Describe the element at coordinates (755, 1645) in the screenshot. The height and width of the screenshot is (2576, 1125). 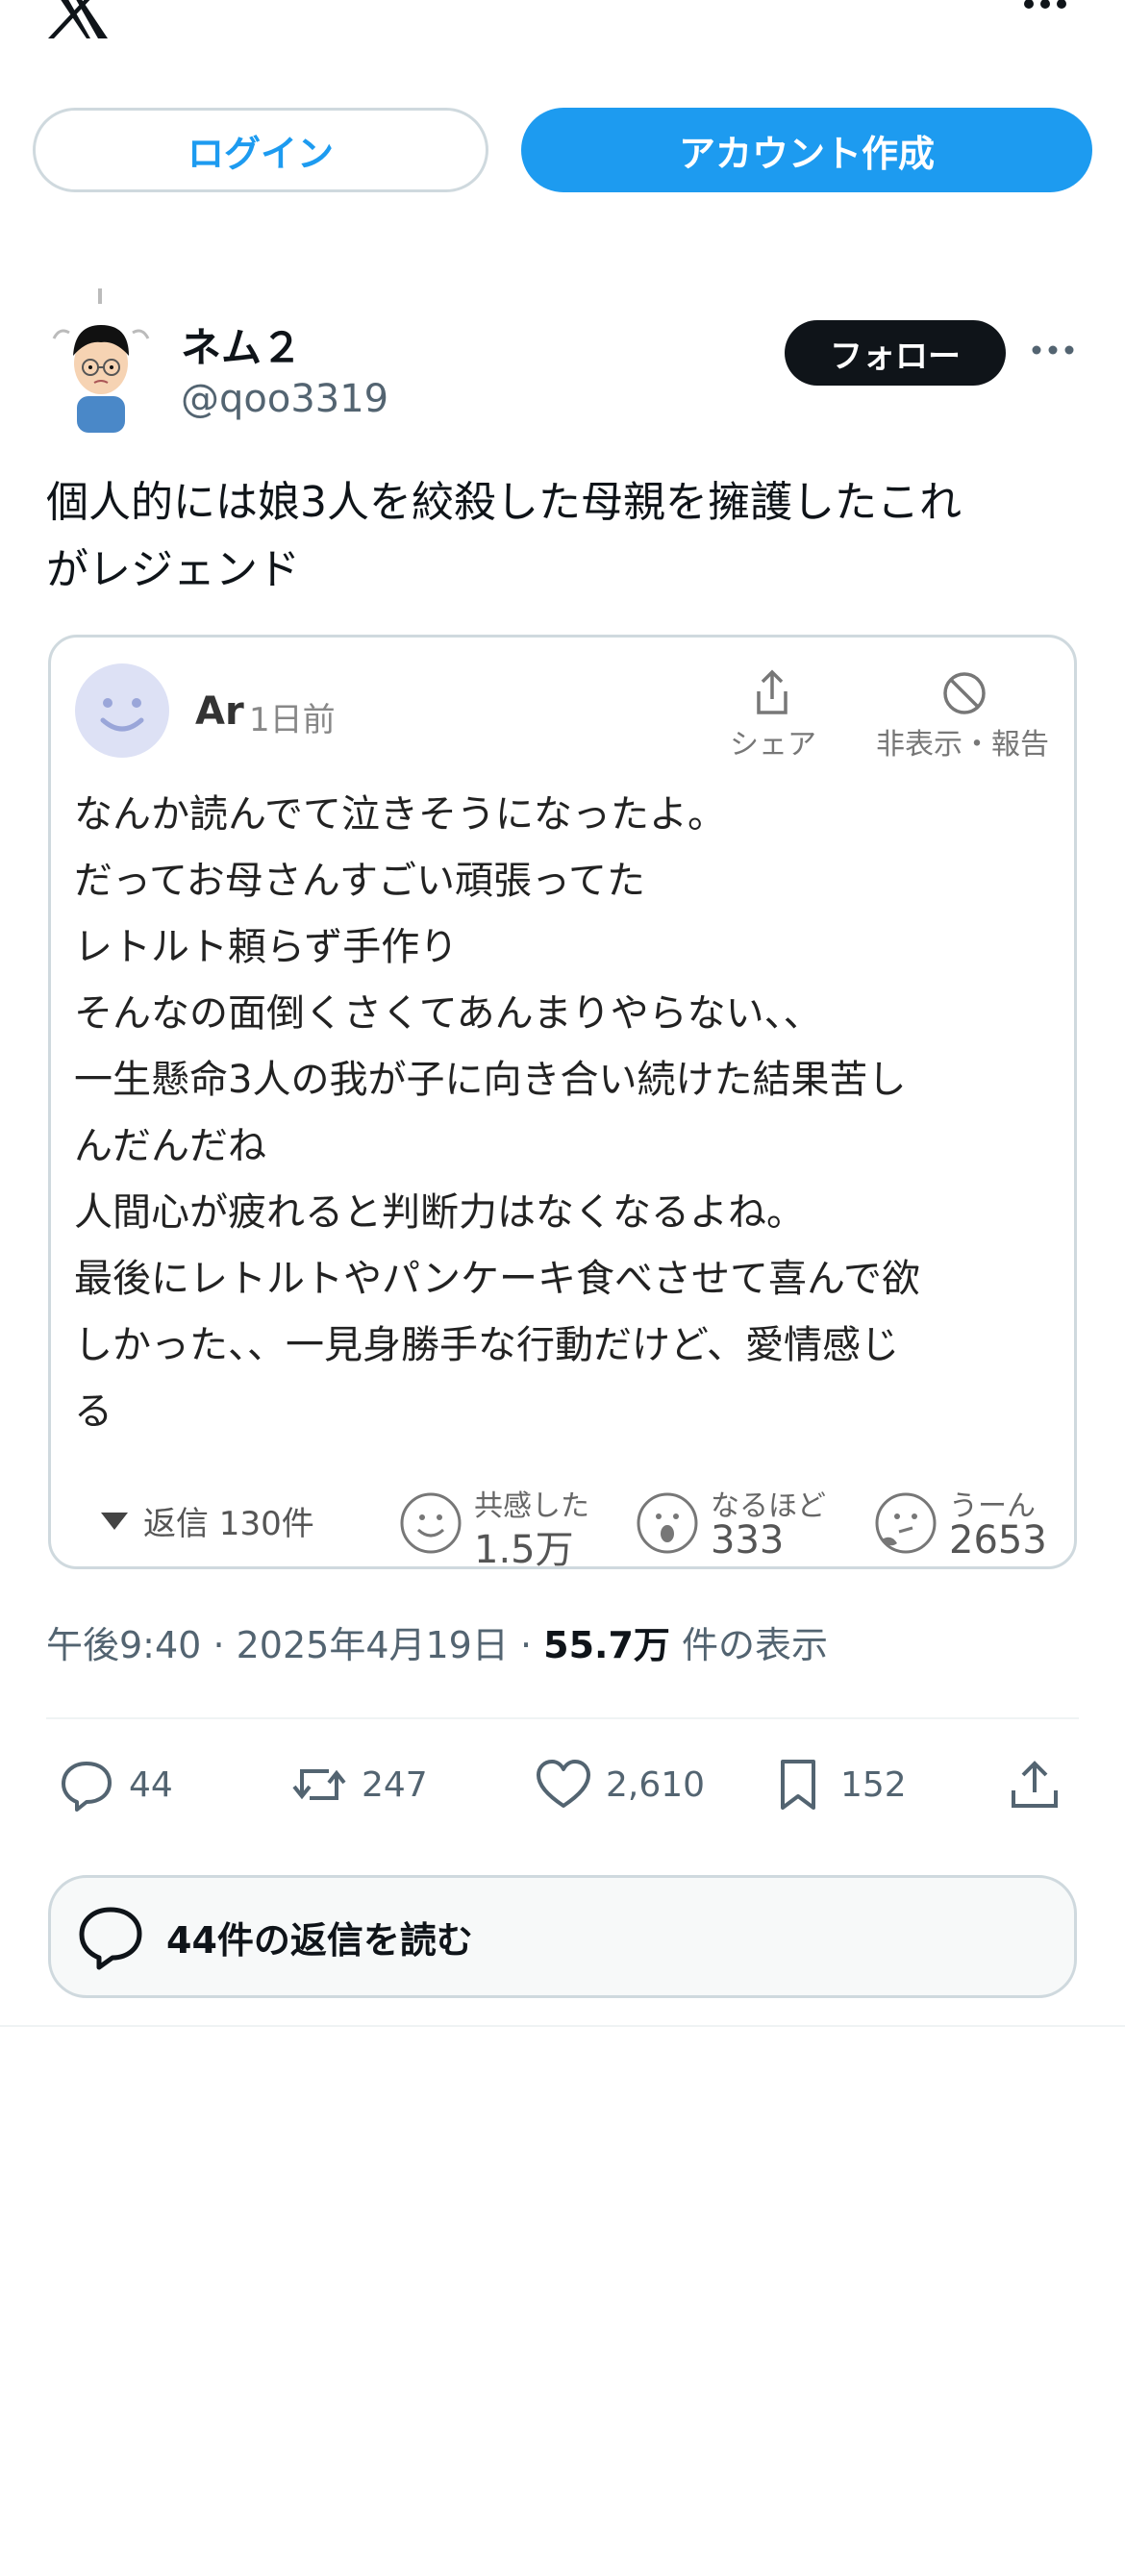
I see `view-count-label: 件の表示` at that location.